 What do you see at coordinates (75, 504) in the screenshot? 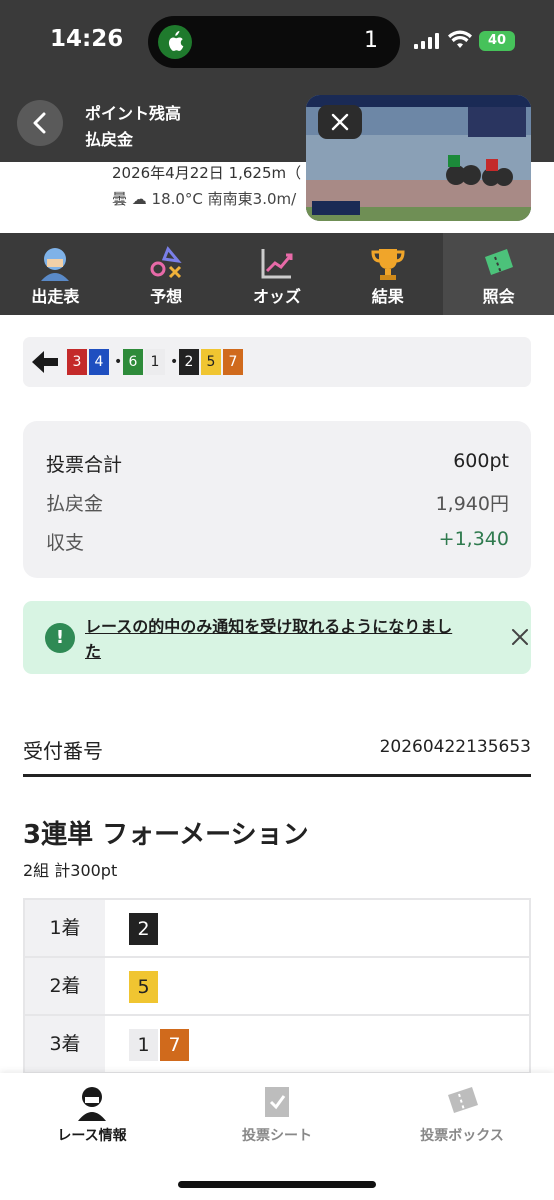
I see `payout-label: 払戻金` at bounding box center [75, 504].